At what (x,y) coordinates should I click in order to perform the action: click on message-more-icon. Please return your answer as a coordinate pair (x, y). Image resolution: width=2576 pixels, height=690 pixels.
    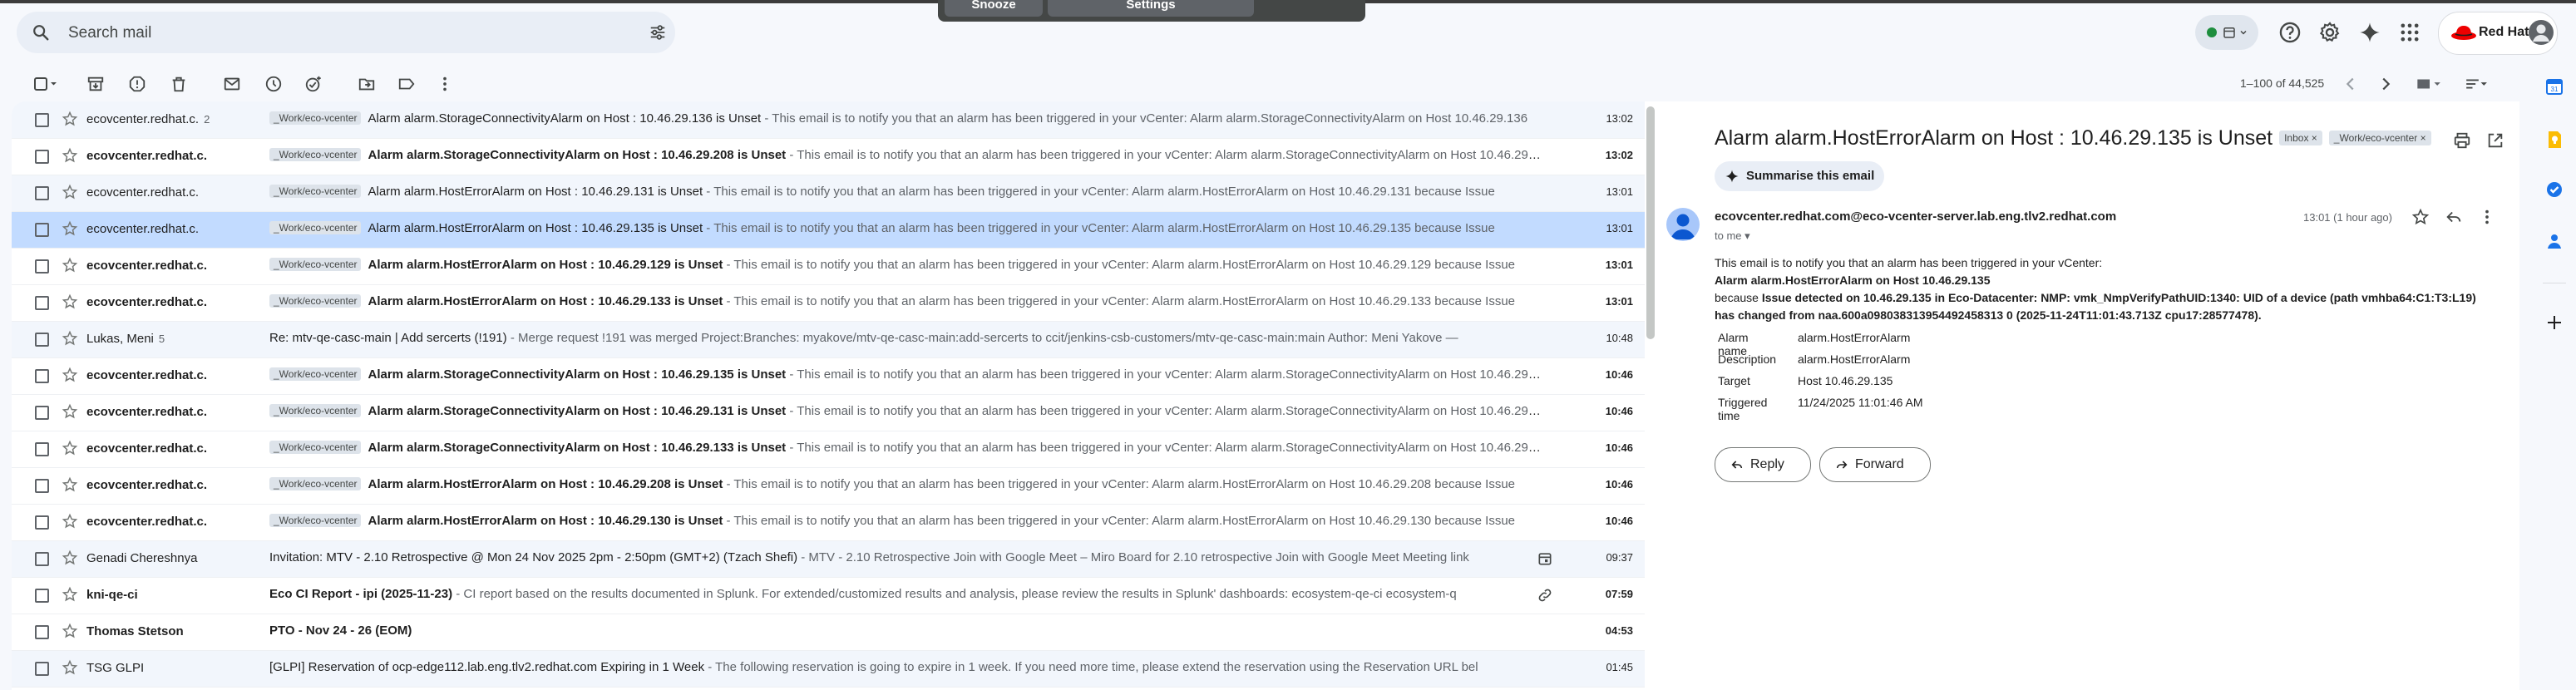
    Looking at the image, I should click on (2487, 217).